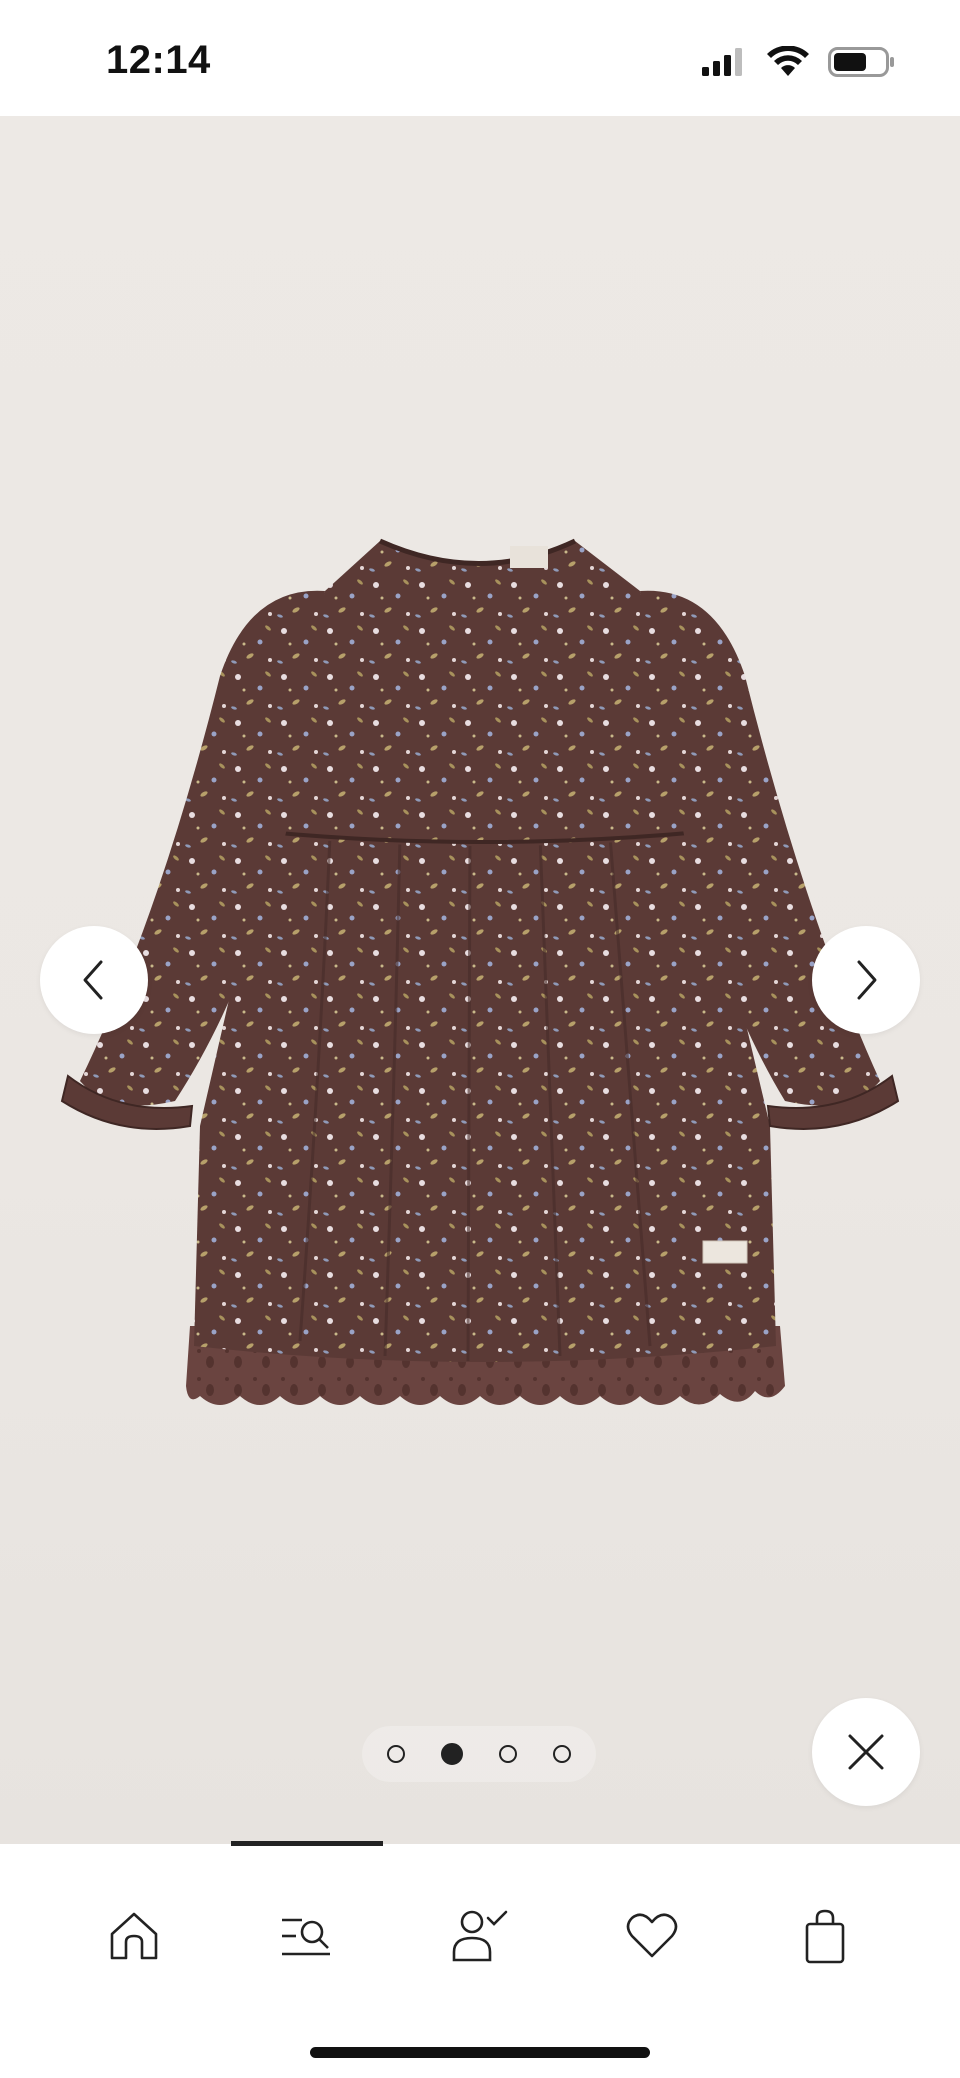 This screenshot has height=2078, width=960. What do you see at coordinates (722, 62) in the screenshot?
I see `signal-icon` at bounding box center [722, 62].